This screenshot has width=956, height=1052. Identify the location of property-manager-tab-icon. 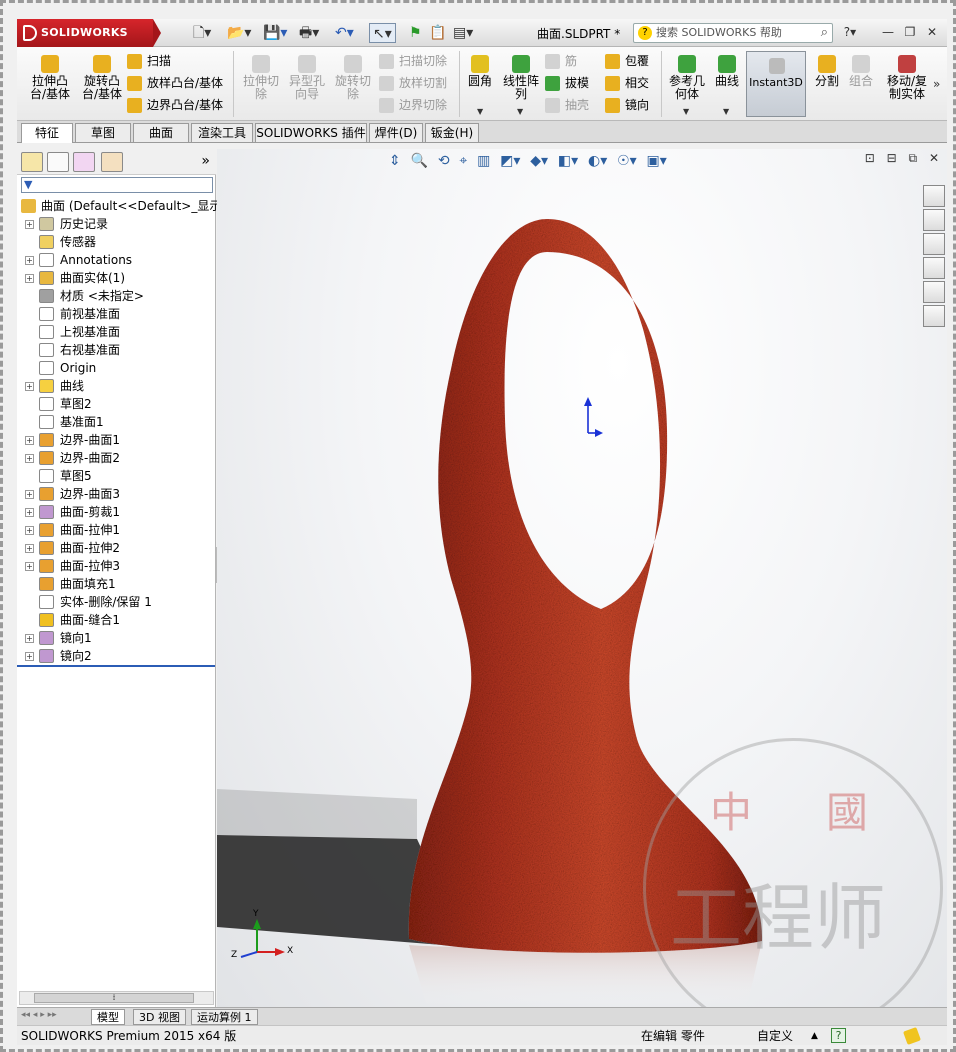
(58, 162).